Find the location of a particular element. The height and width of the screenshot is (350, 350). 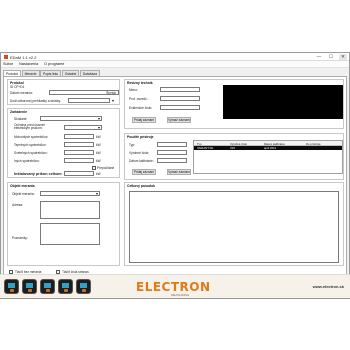

skusane-select is located at coordinates (71, 118).